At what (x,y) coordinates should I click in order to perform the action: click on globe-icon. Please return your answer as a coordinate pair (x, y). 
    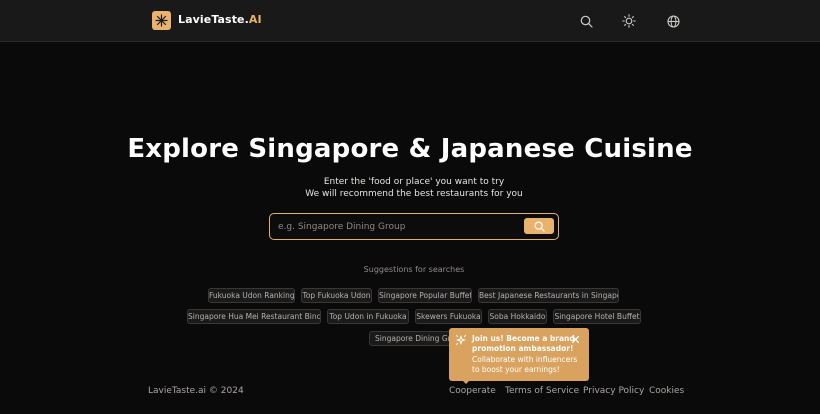
    Looking at the image, I should click on (673, 21).